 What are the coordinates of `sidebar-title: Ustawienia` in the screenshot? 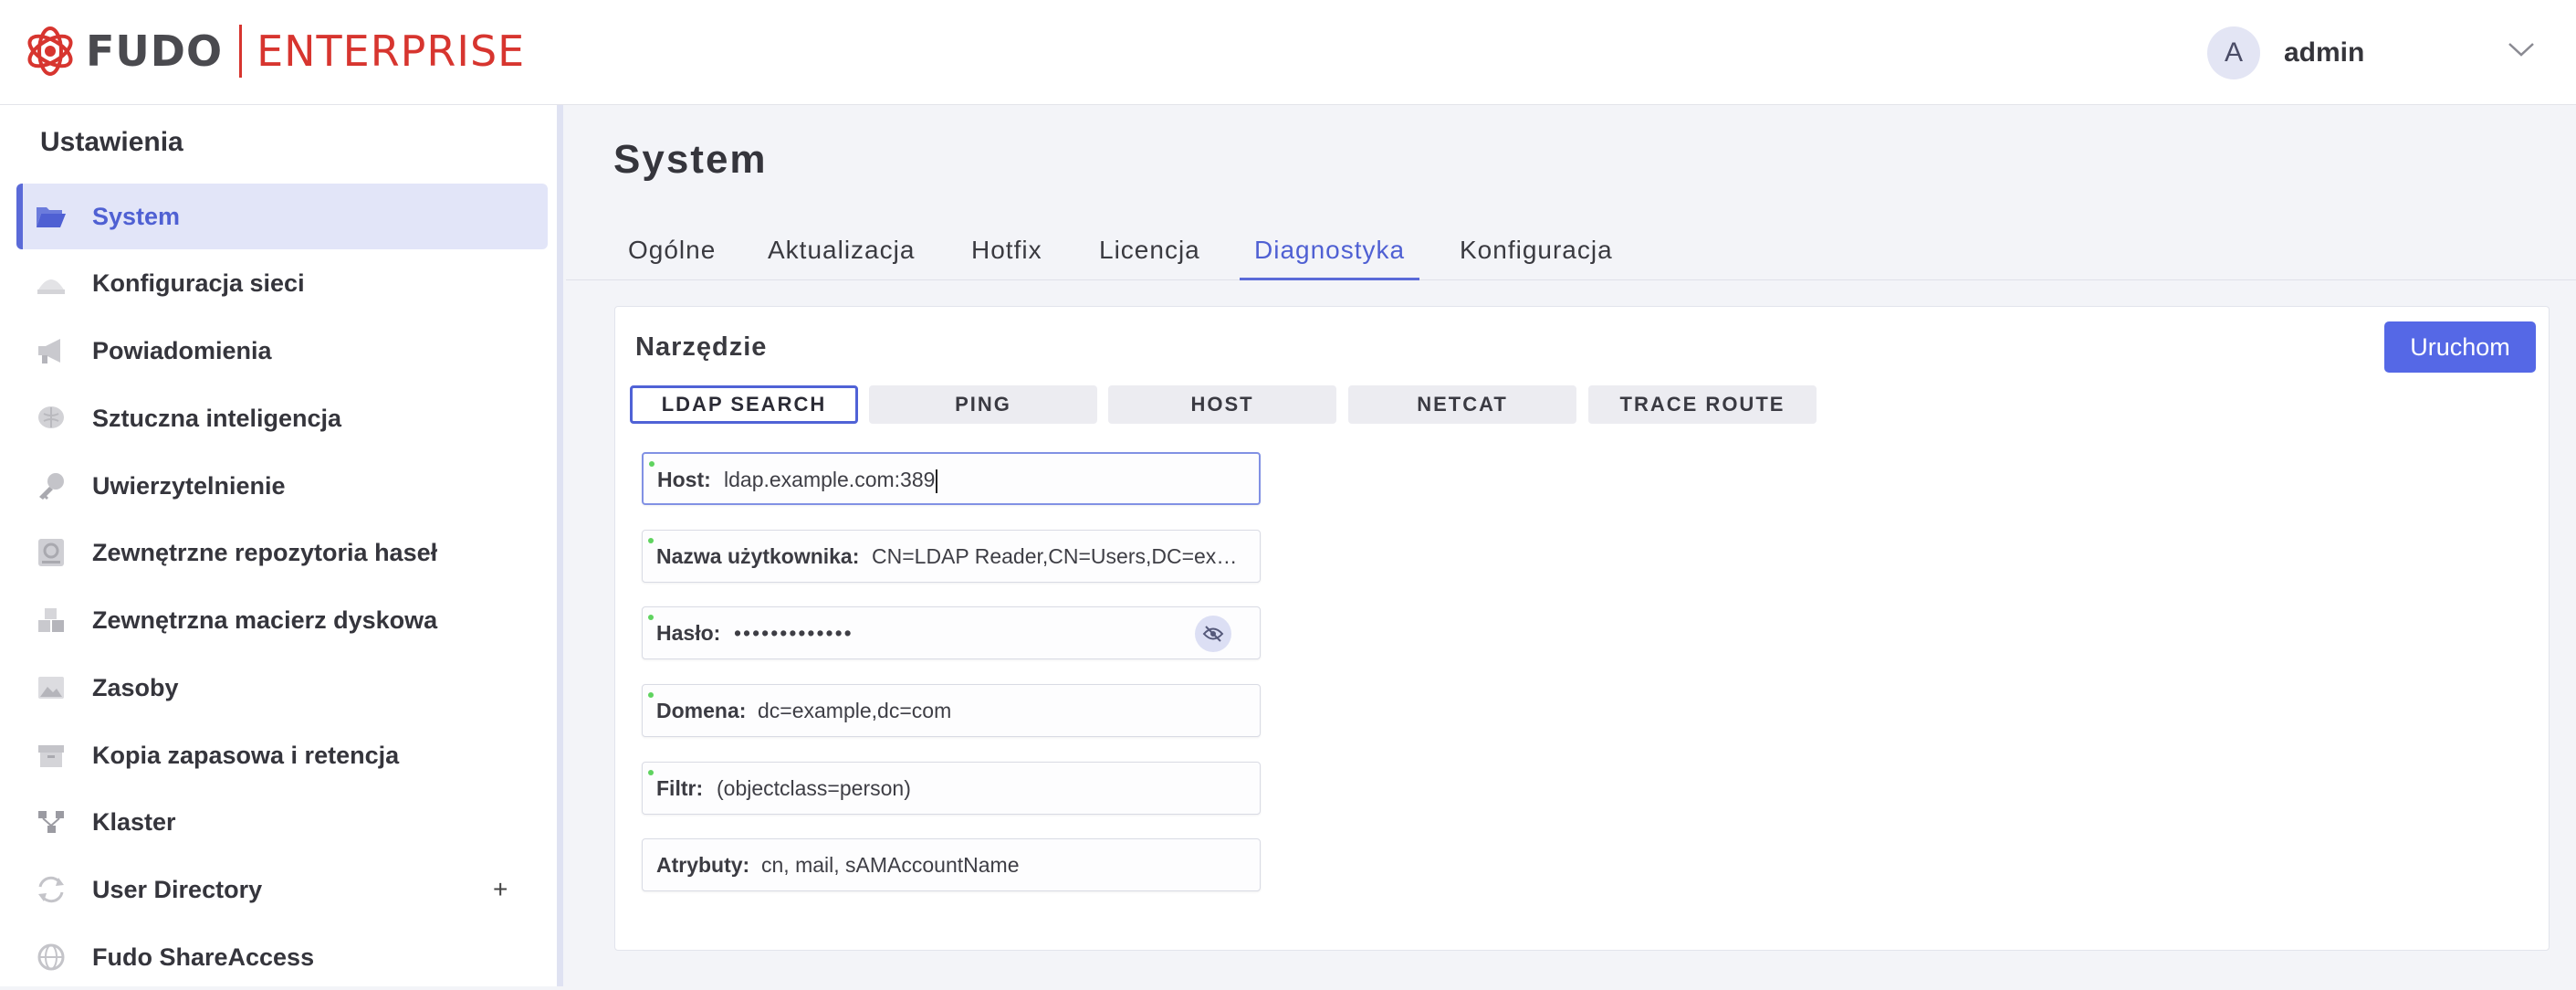 It's located at (112, 142).